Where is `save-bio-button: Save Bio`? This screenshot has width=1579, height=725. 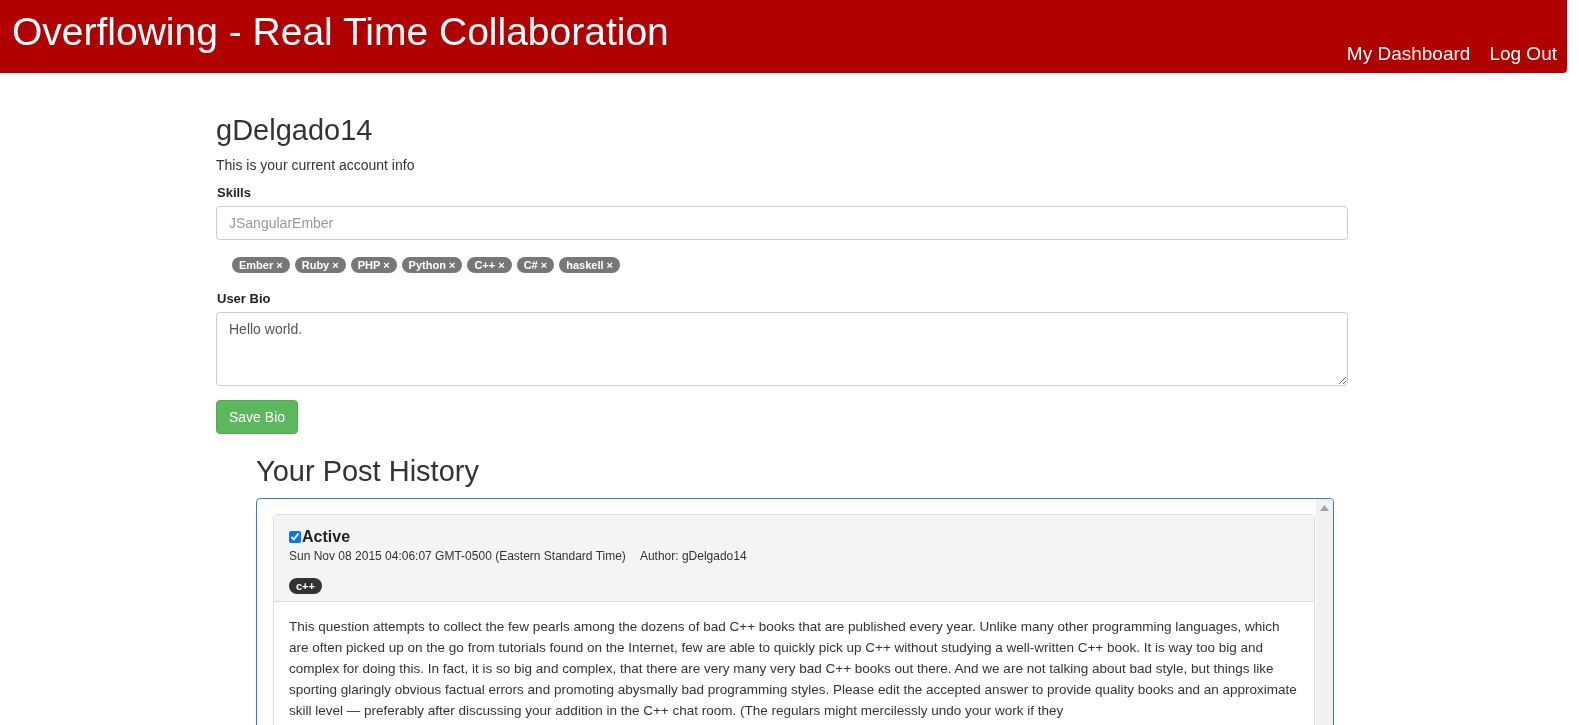 save-bio-button: Save Bio is located at coordinates (257, 416).